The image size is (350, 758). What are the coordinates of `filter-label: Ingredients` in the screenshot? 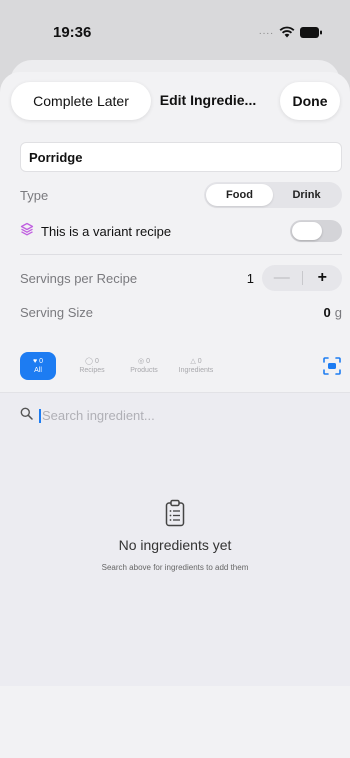 It's located at (196, 370).